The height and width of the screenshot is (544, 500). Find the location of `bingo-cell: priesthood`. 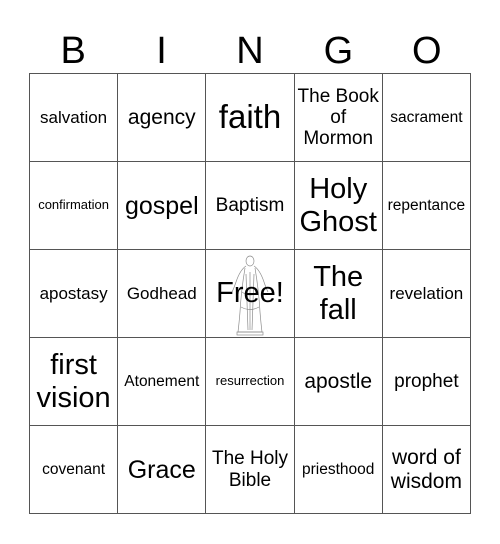

bingo-cell: priesthood is located at coordinates (338, 470).